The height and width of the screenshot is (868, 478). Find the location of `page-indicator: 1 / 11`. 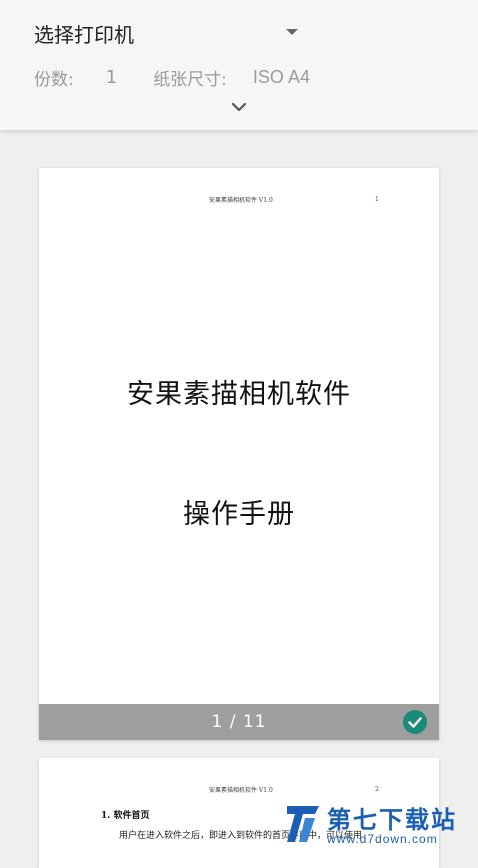

page-indicator: 1 / 11 is located at coordinates (239, 722).